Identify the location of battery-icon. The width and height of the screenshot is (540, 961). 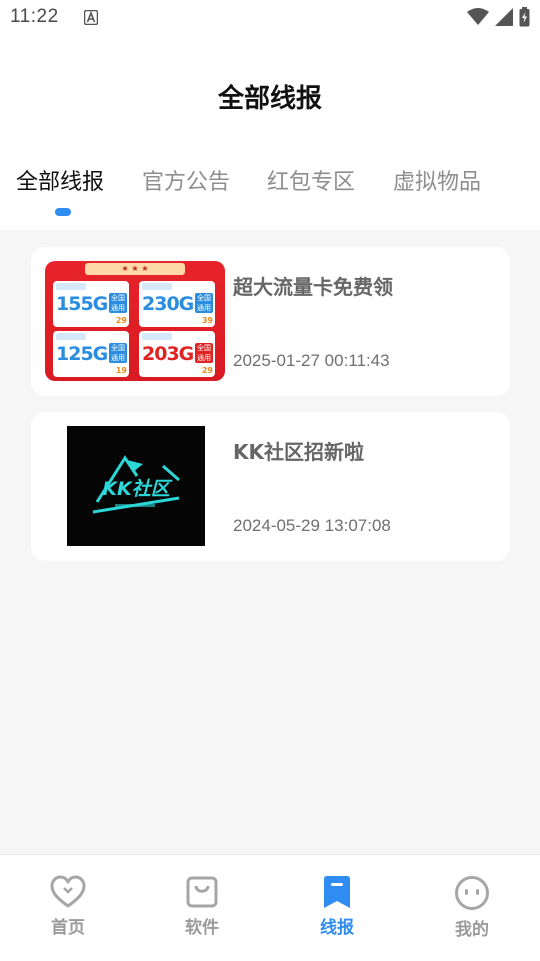
(524, 17).